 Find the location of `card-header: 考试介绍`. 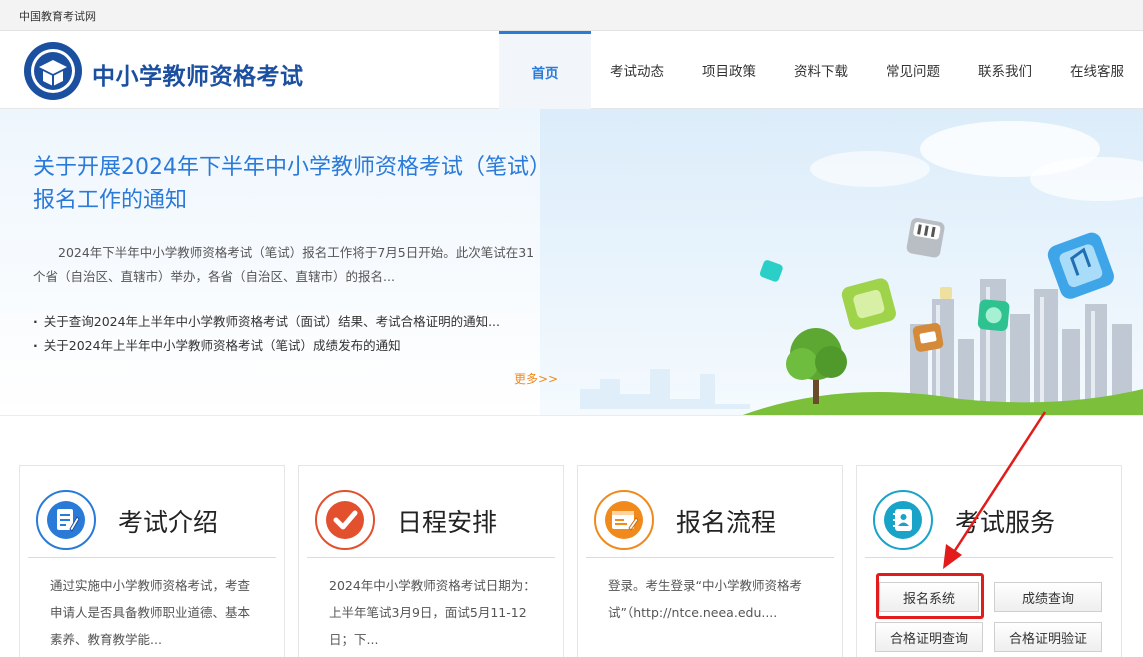

card-header: 考试介绍 is located at coordinates (152, 517).